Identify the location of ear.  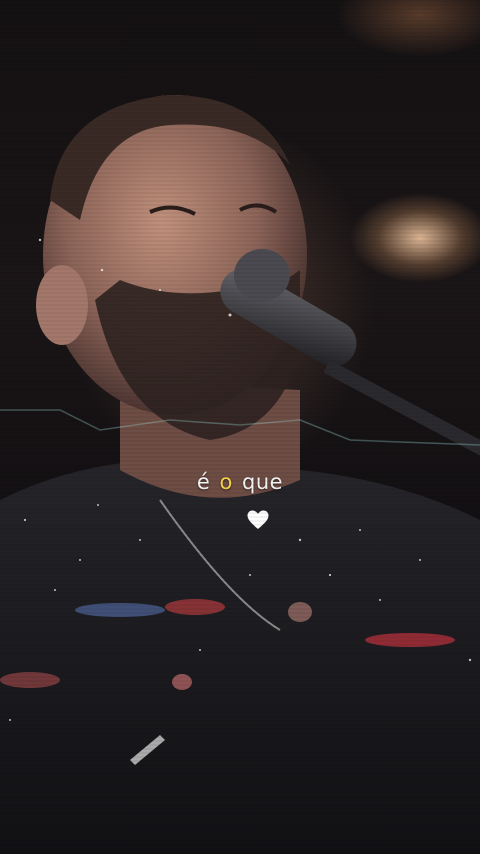
(62, 305).